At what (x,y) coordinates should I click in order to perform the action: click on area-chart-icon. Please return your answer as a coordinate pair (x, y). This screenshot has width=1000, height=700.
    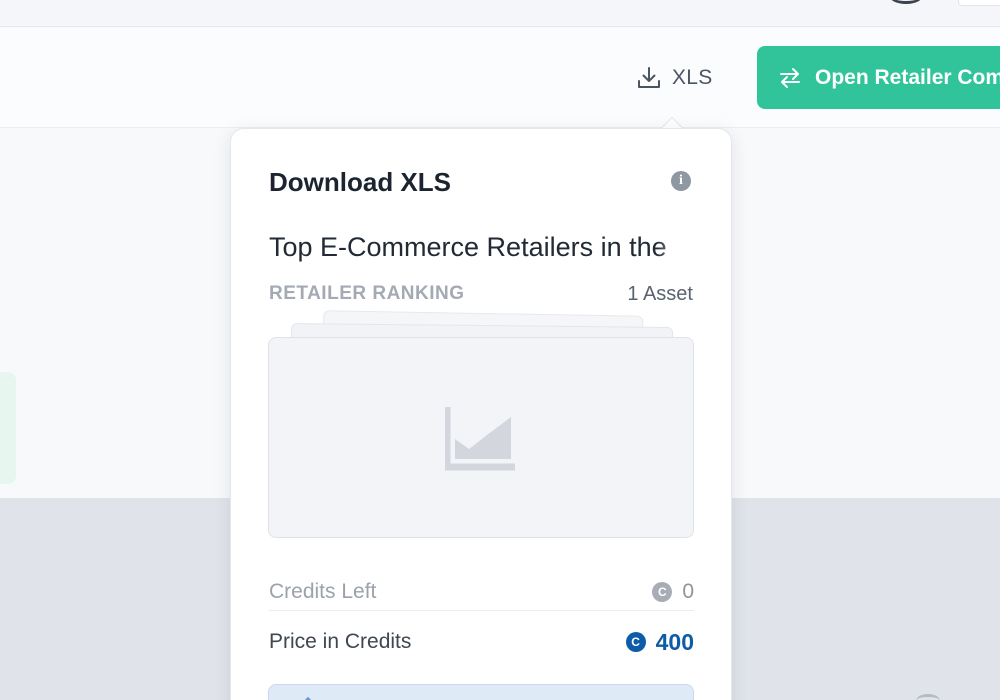
    Looking at the image, I should click on (480, 438).